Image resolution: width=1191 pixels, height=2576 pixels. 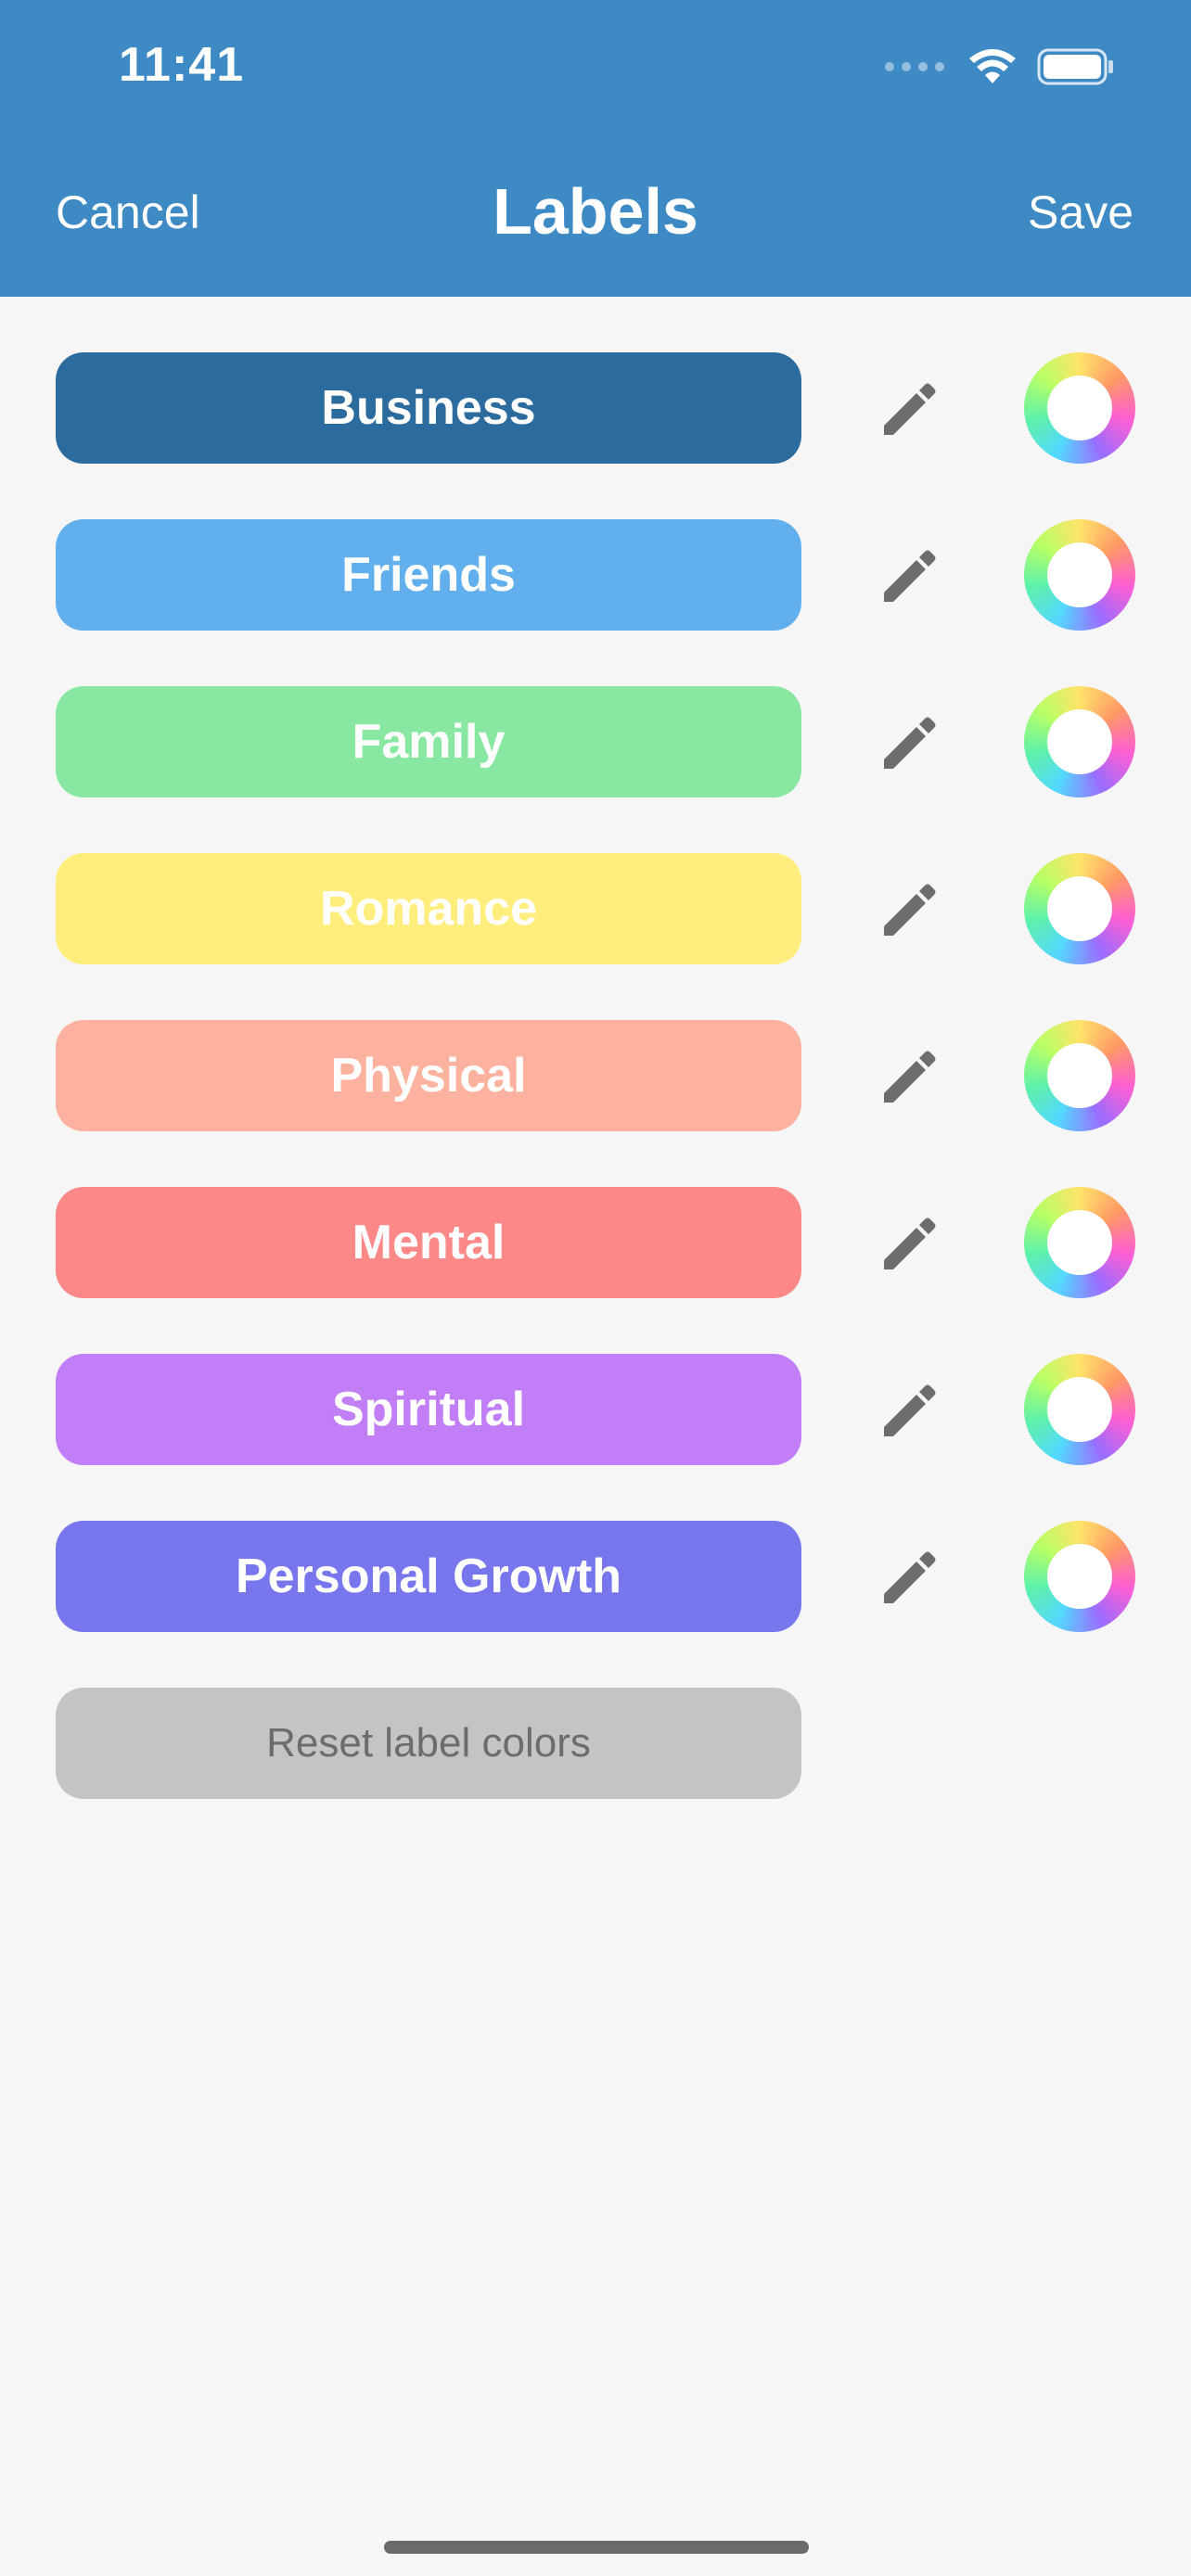 What do you see at coordinates (182, 65) in the screenshot?
I see `status-time: 11:41` at bounding box center [182, 65].